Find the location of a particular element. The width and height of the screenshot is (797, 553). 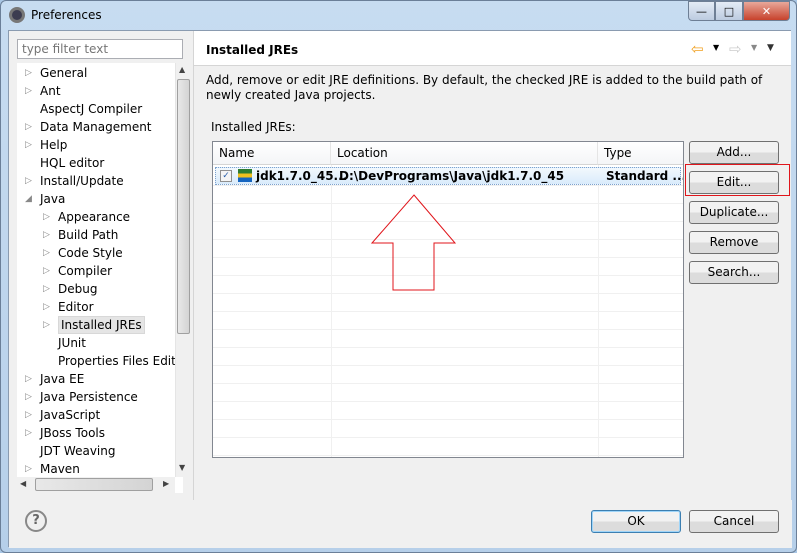

tree-item-label: Debug is located at coordinates (78, 289).